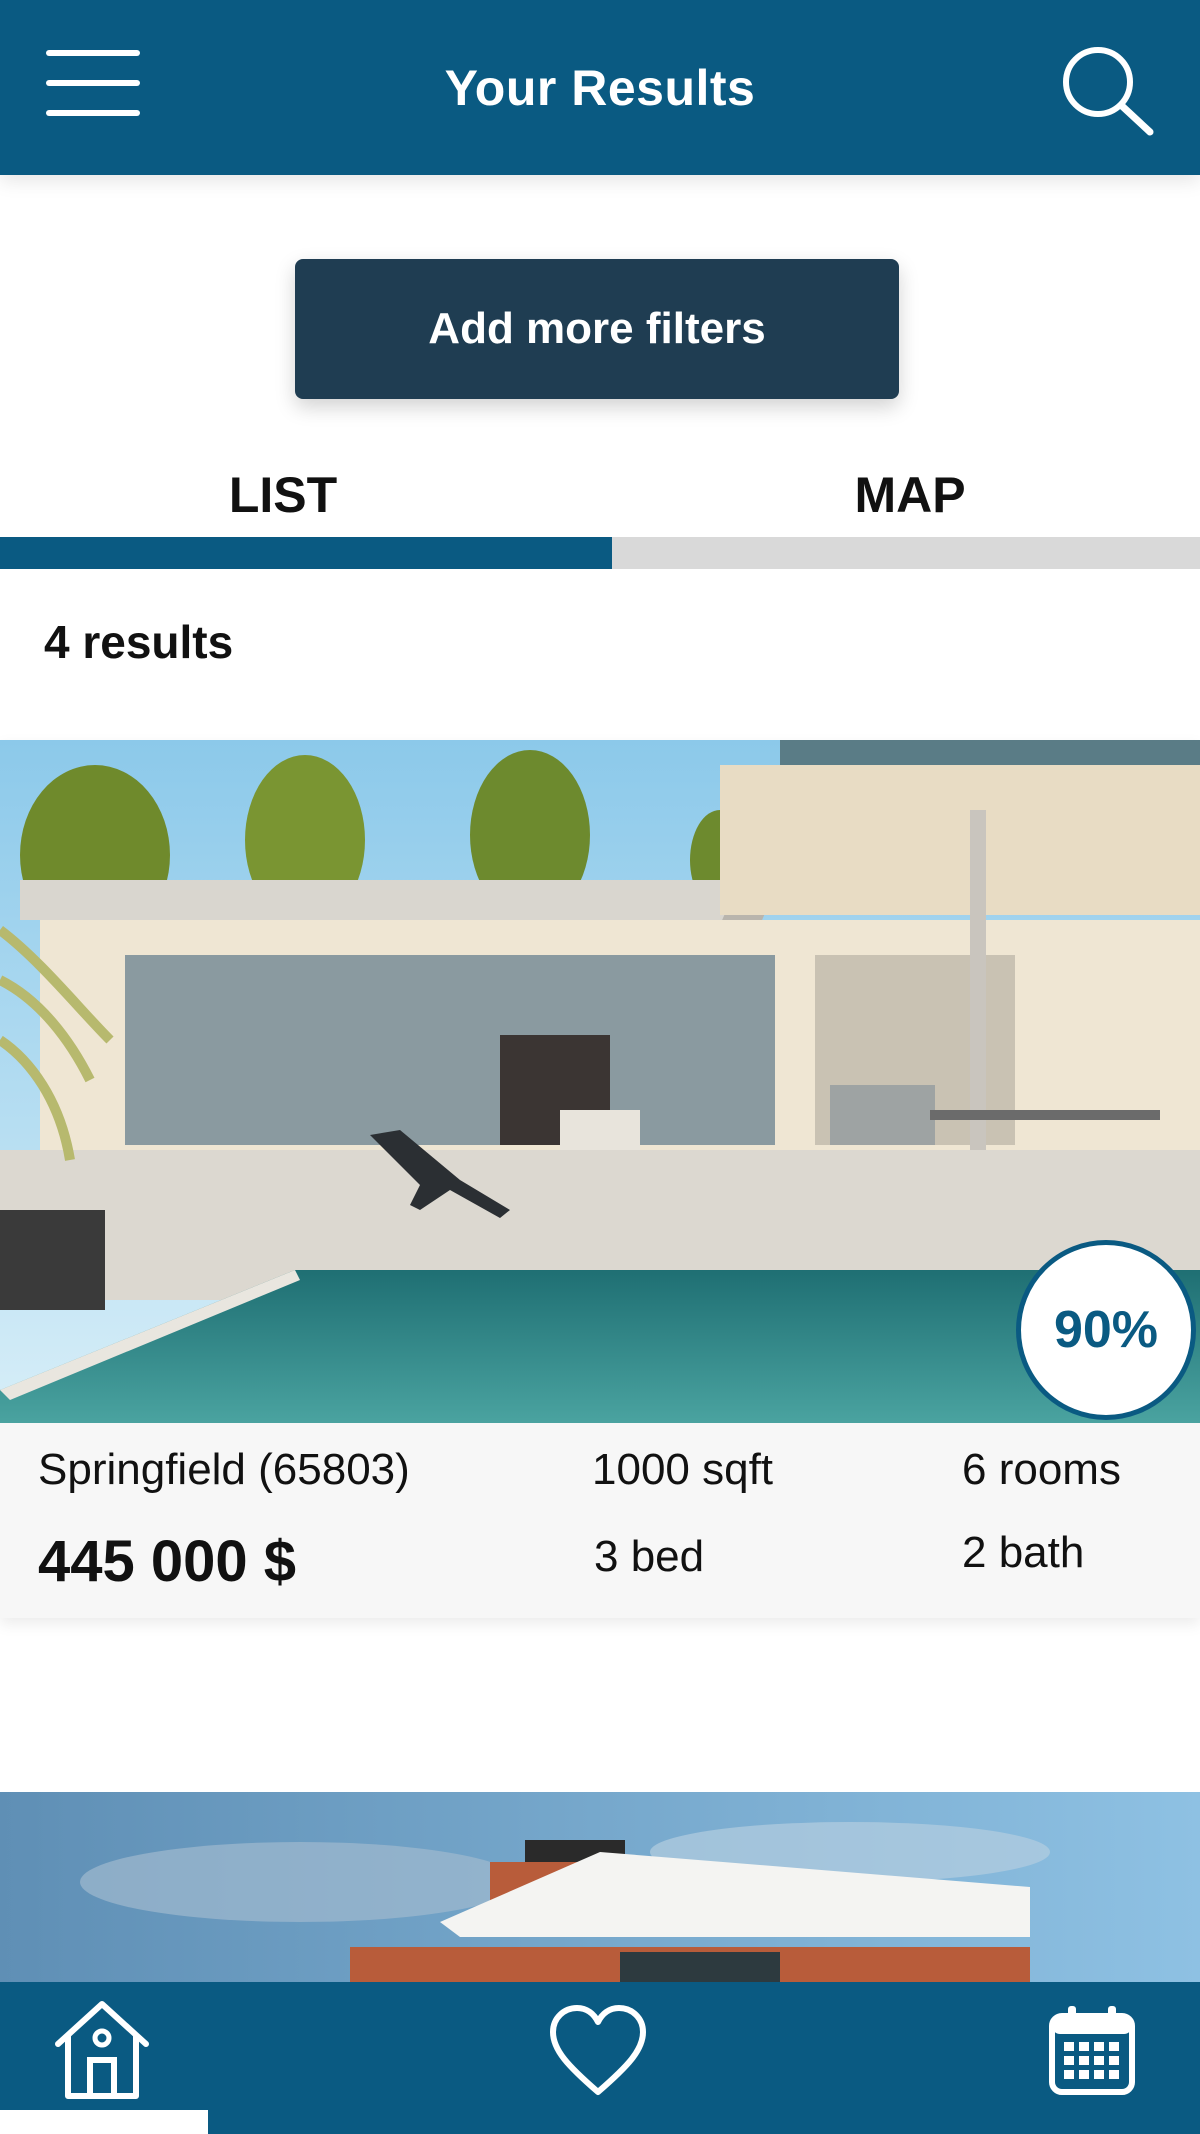 The height and width of the screenshot is (2134, 1200). What do you see at coordinates (906, 553) in the screenshot?
I see `tab-indicator-inactive` at bounding box center [906, 553].